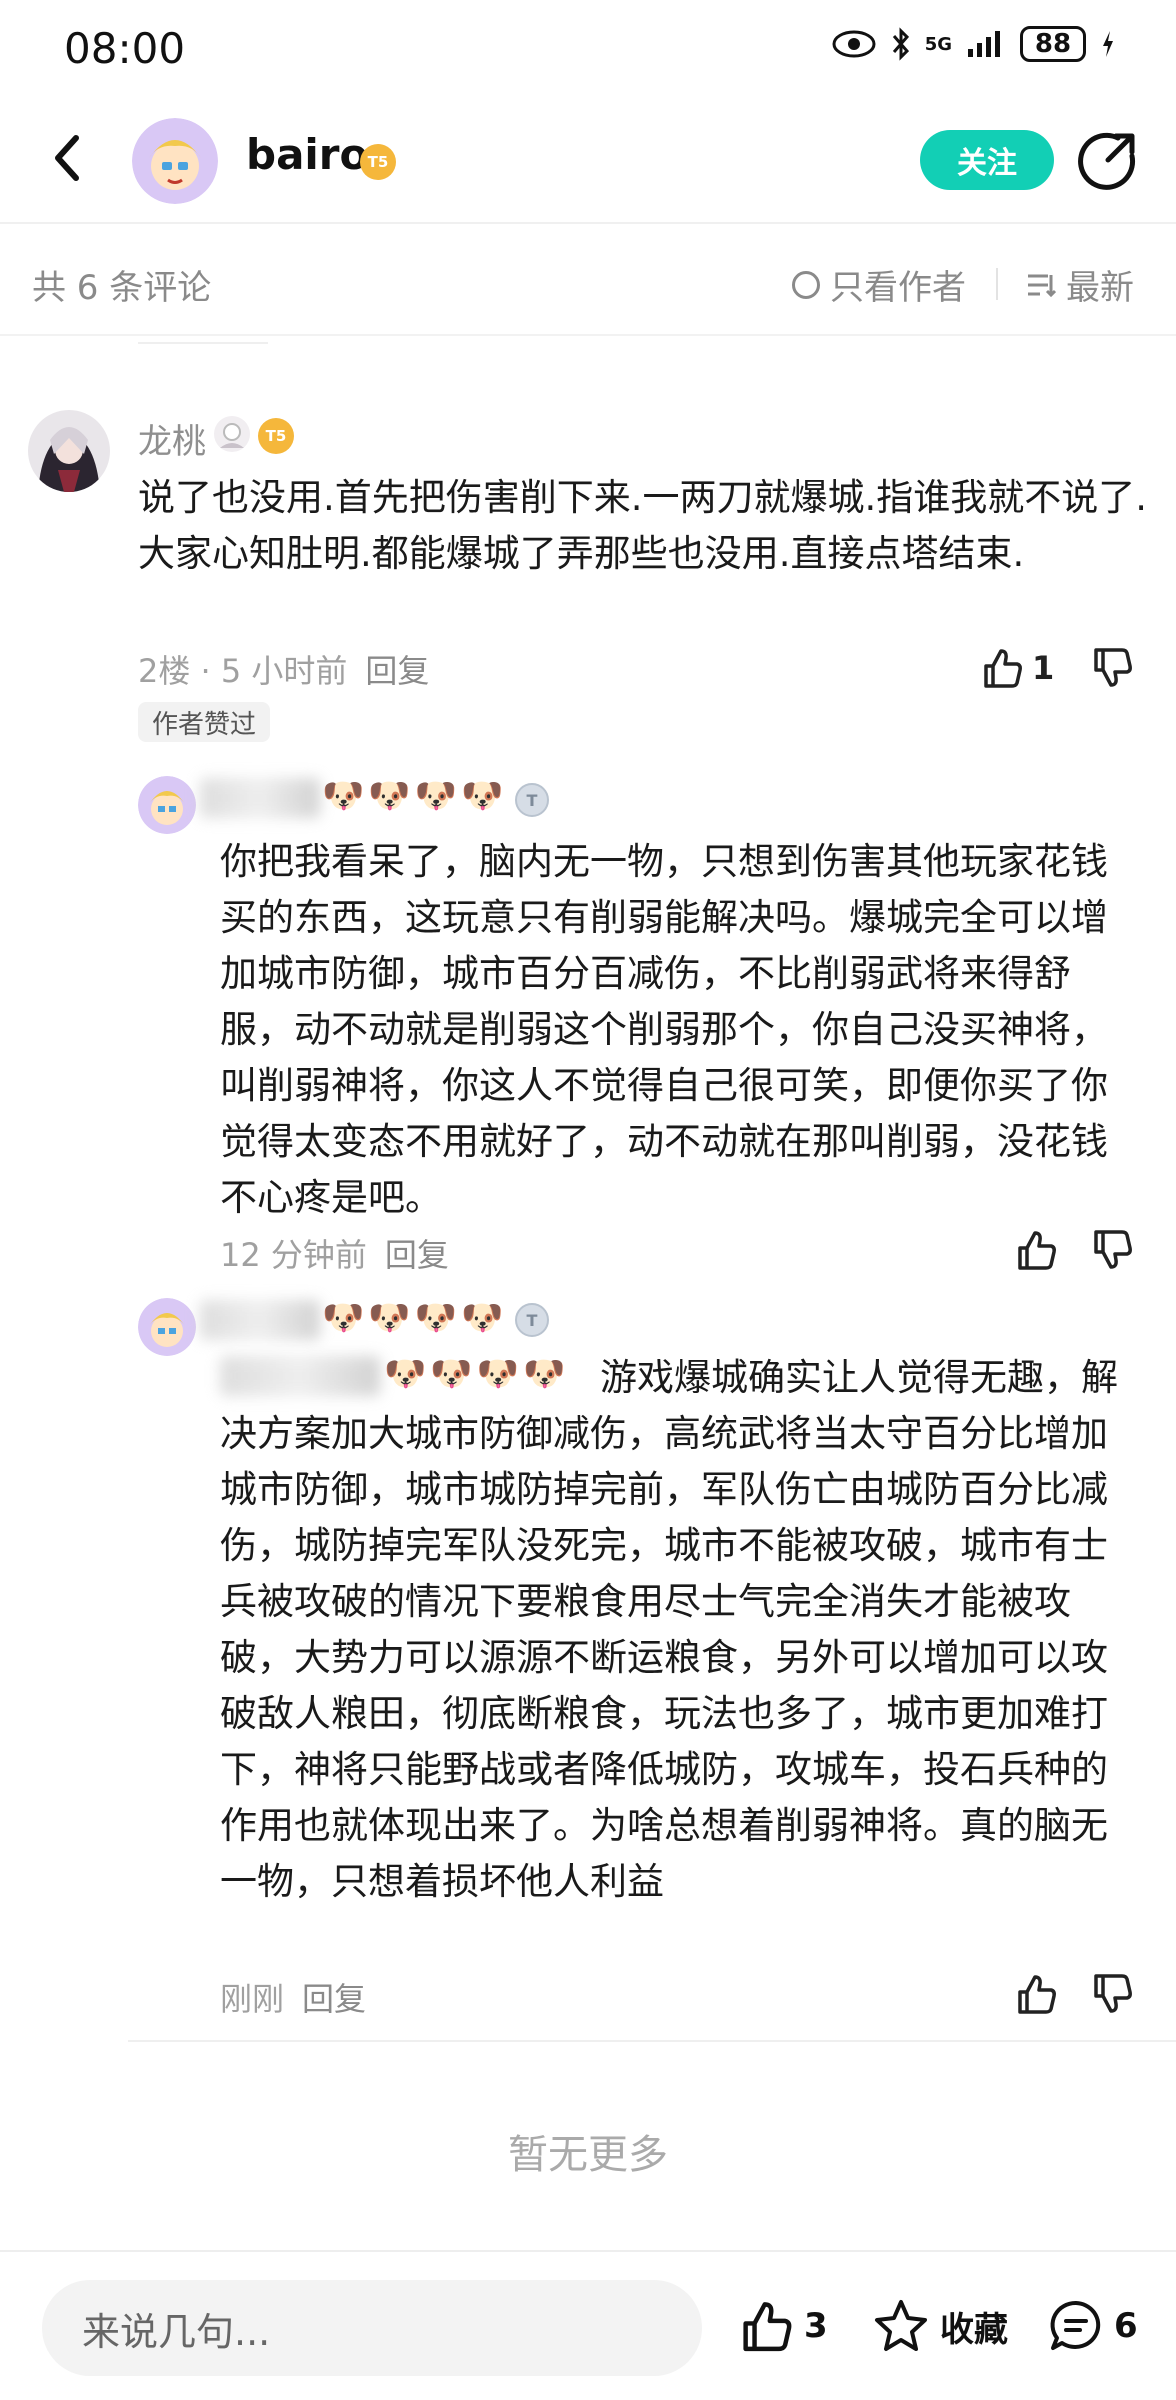 This screenshot has height=2400, width=1176. What do you see at coordinates (175, 161) in the screenshot?
I see `author-avatar` at bounding box center [175, 161].